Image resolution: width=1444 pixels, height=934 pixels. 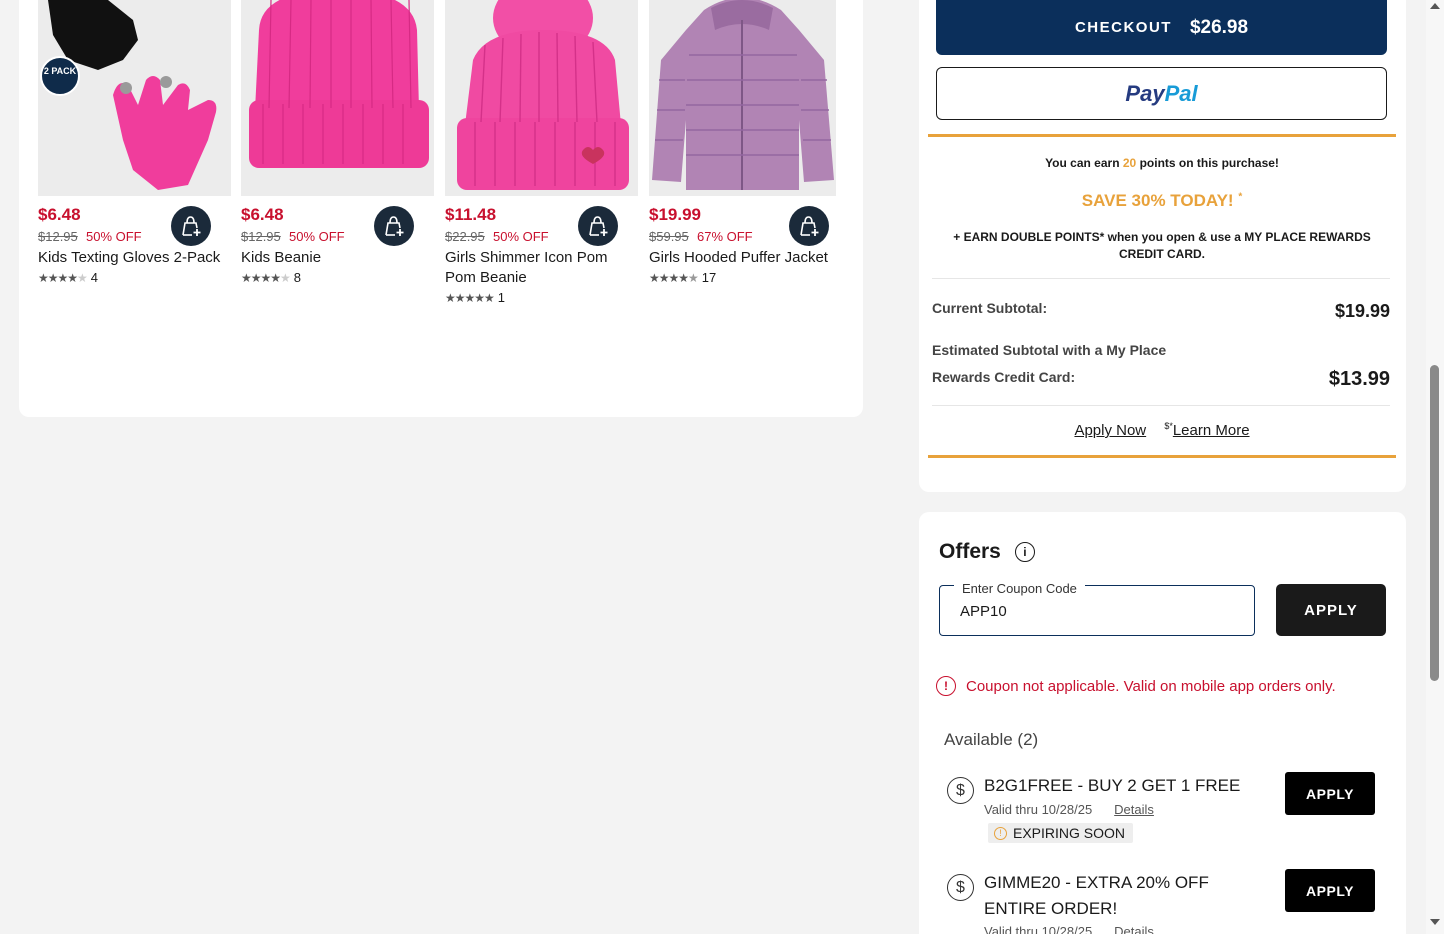 I want to click on scroll-down-arrow-icon, so click(x=1435, y=922).